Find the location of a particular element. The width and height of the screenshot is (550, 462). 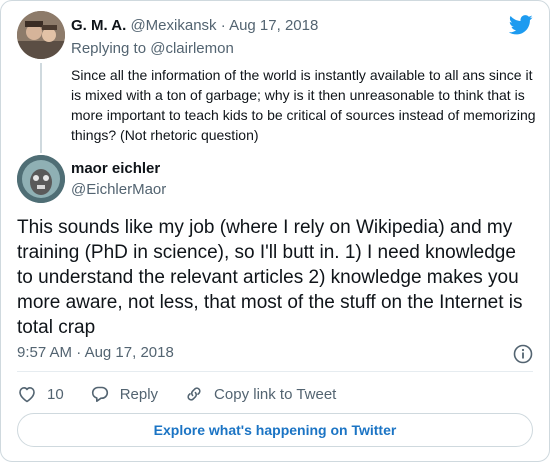

twitter-bird-icon is located at coordinates (521, 25).